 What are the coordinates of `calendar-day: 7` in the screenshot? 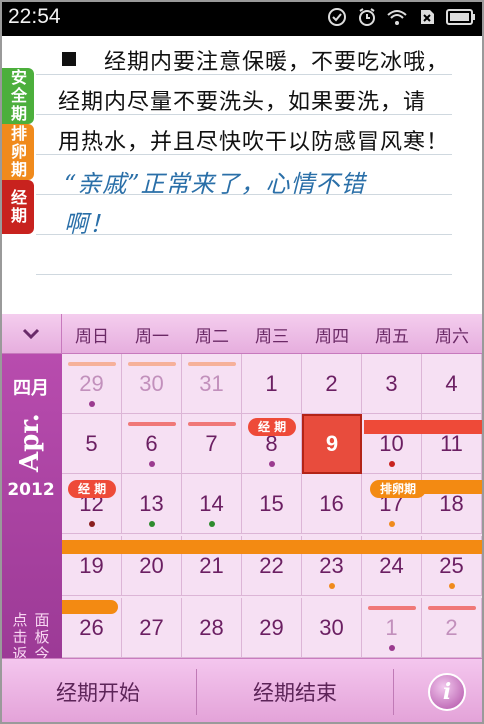 It's located at (212, 444).